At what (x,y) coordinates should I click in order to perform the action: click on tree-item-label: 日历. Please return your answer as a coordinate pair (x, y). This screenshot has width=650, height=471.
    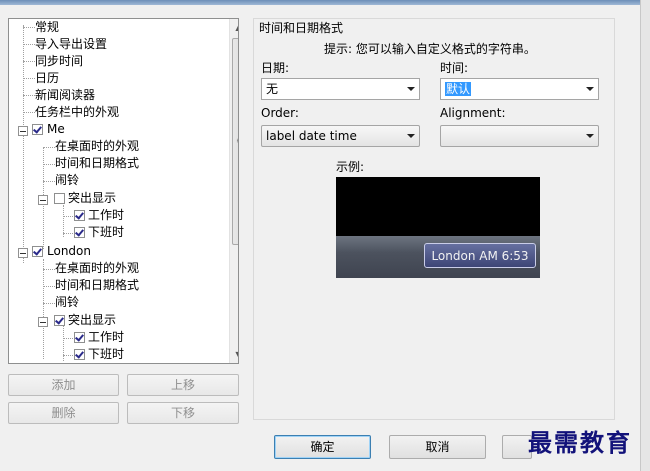
    Looking at the image, I should click on (47, 78).